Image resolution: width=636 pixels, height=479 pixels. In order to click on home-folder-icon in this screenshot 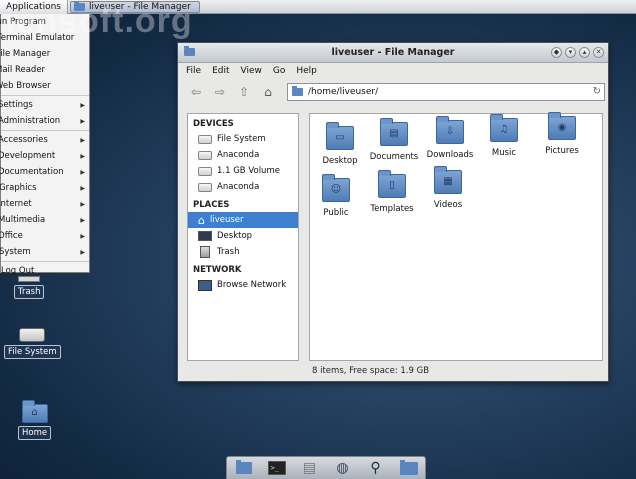, I will do `click(409, 468)`.